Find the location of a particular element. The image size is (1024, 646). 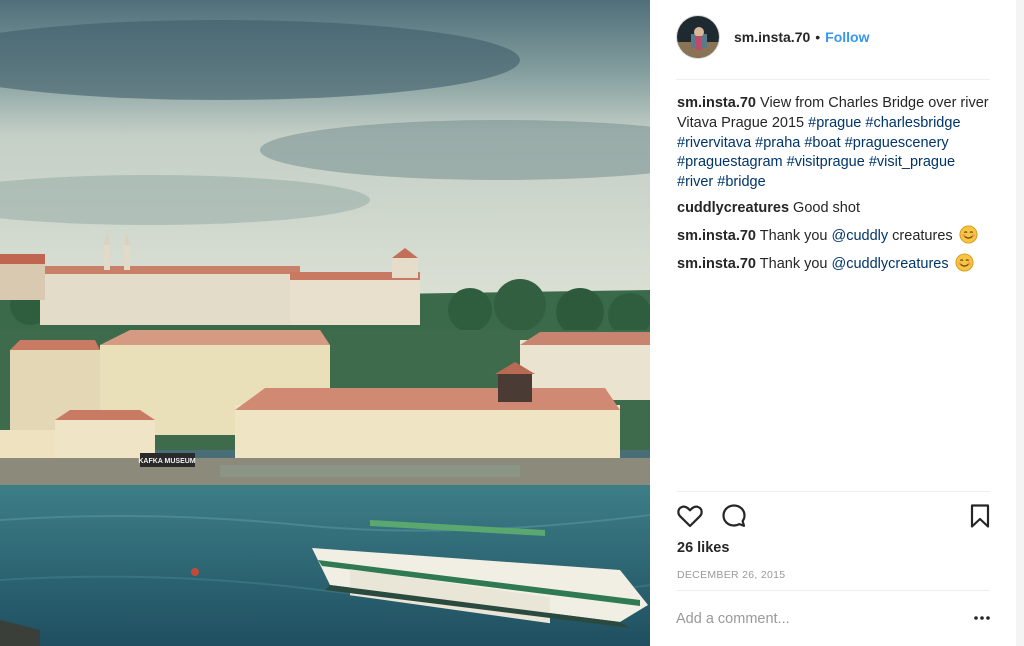

kafka-museum-sign: KAFKA MUSEUM is located at coordinates (166, 461).